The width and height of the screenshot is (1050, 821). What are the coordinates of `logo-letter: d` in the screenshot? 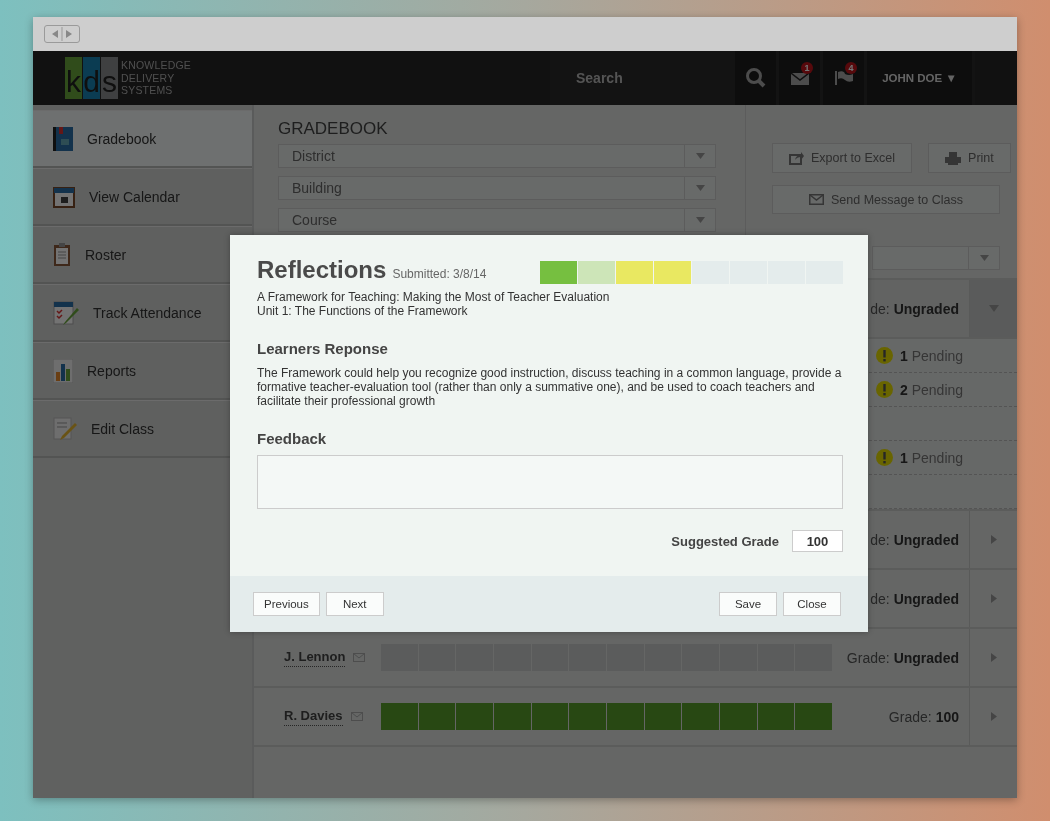 It's located at (91, 78).